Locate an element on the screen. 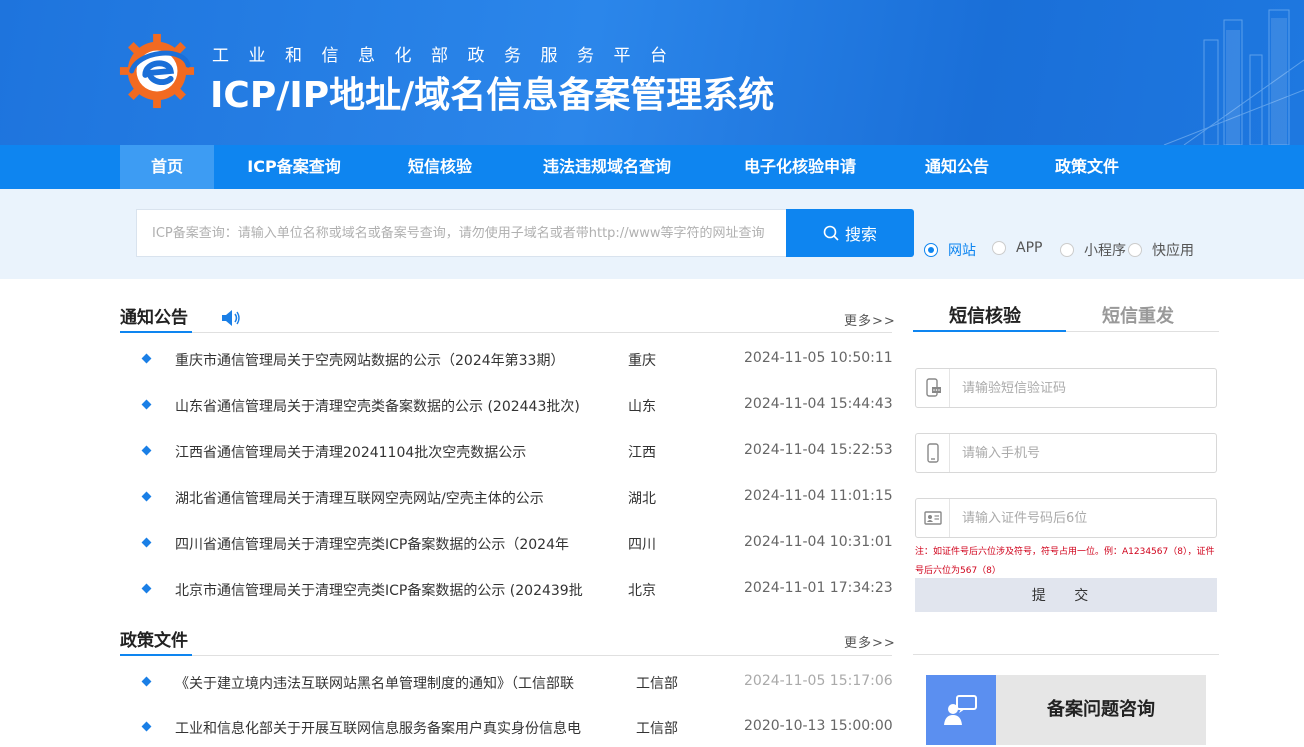 Image resolution: width=1304 pixels, height=747 pixels. type-radio-miniprogram: 小程序 is located at coordinates (1093, 250).